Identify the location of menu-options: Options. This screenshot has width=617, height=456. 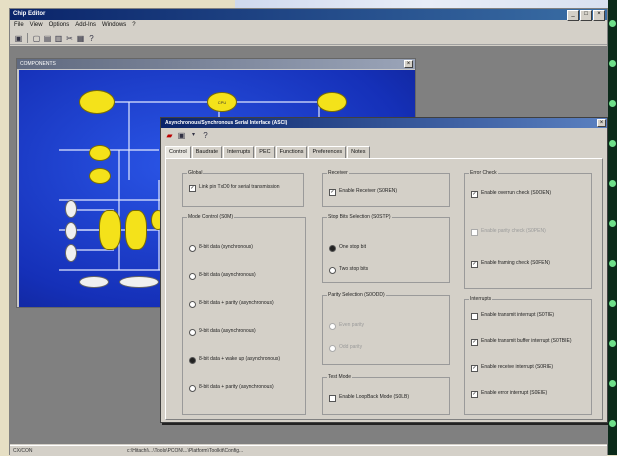
(59, 25).